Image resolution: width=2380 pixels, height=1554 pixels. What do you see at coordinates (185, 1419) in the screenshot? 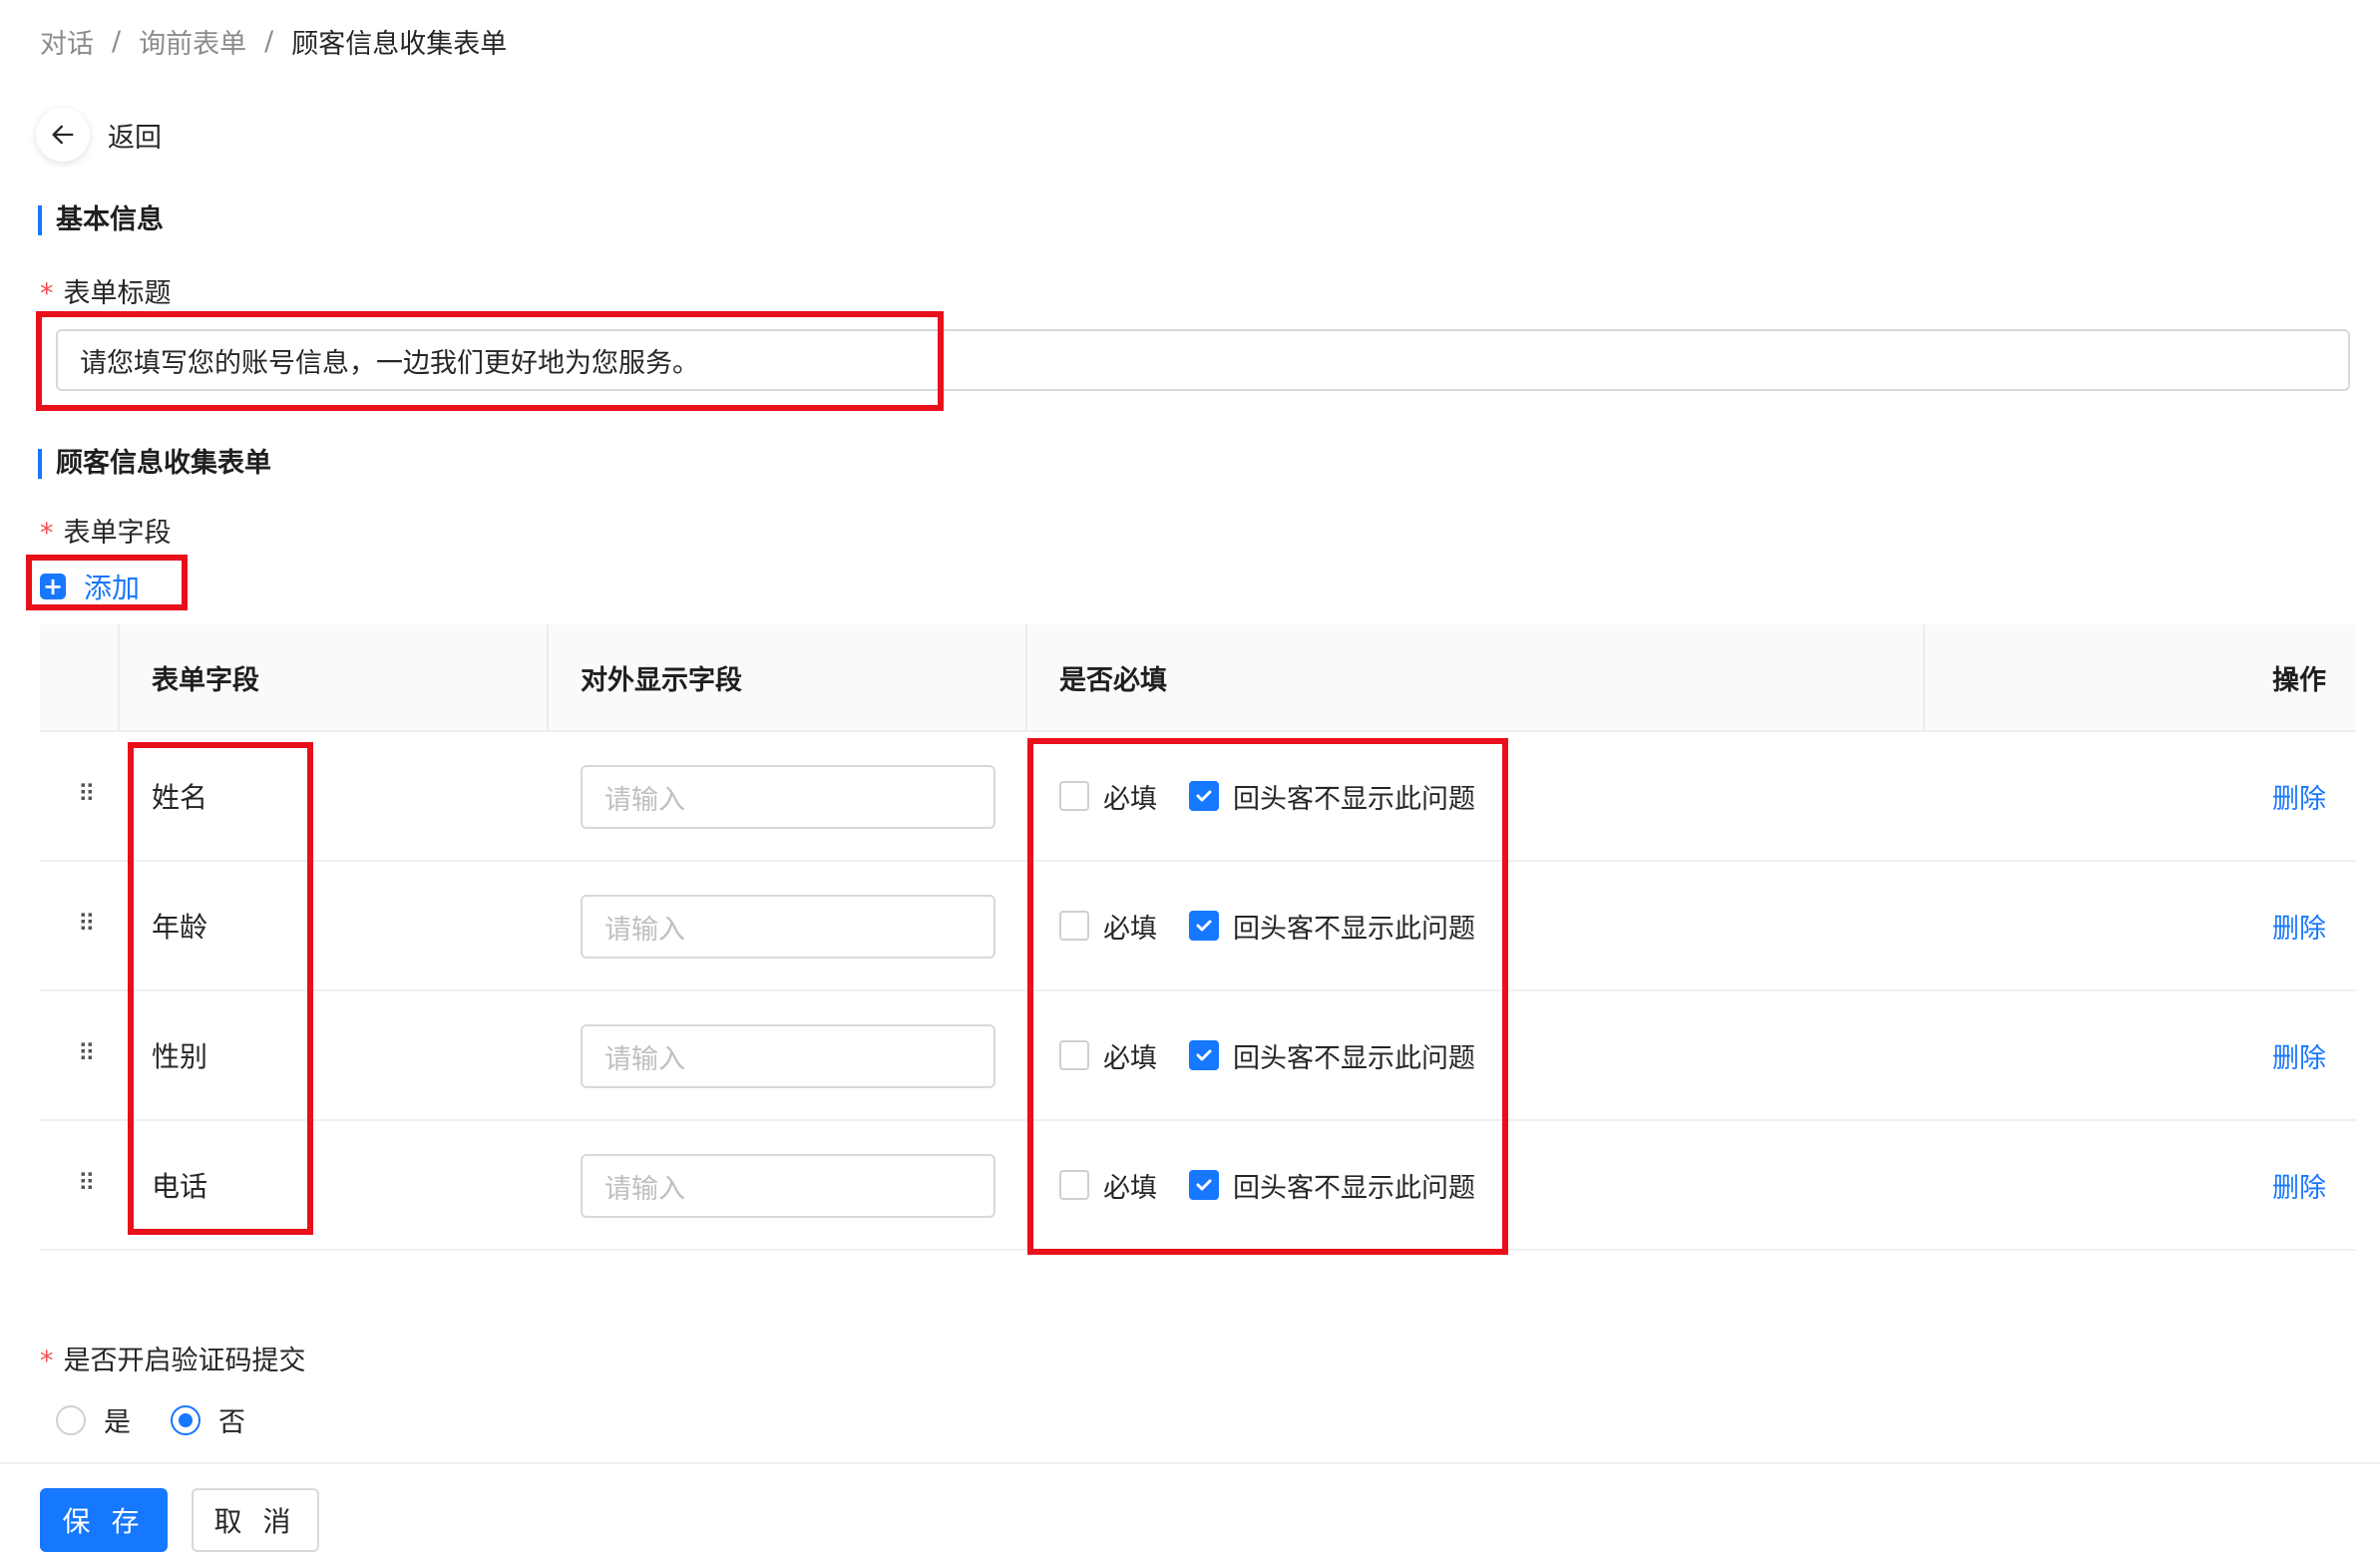
I see `captcha-radio-no` at bounding box center [185, 1419].